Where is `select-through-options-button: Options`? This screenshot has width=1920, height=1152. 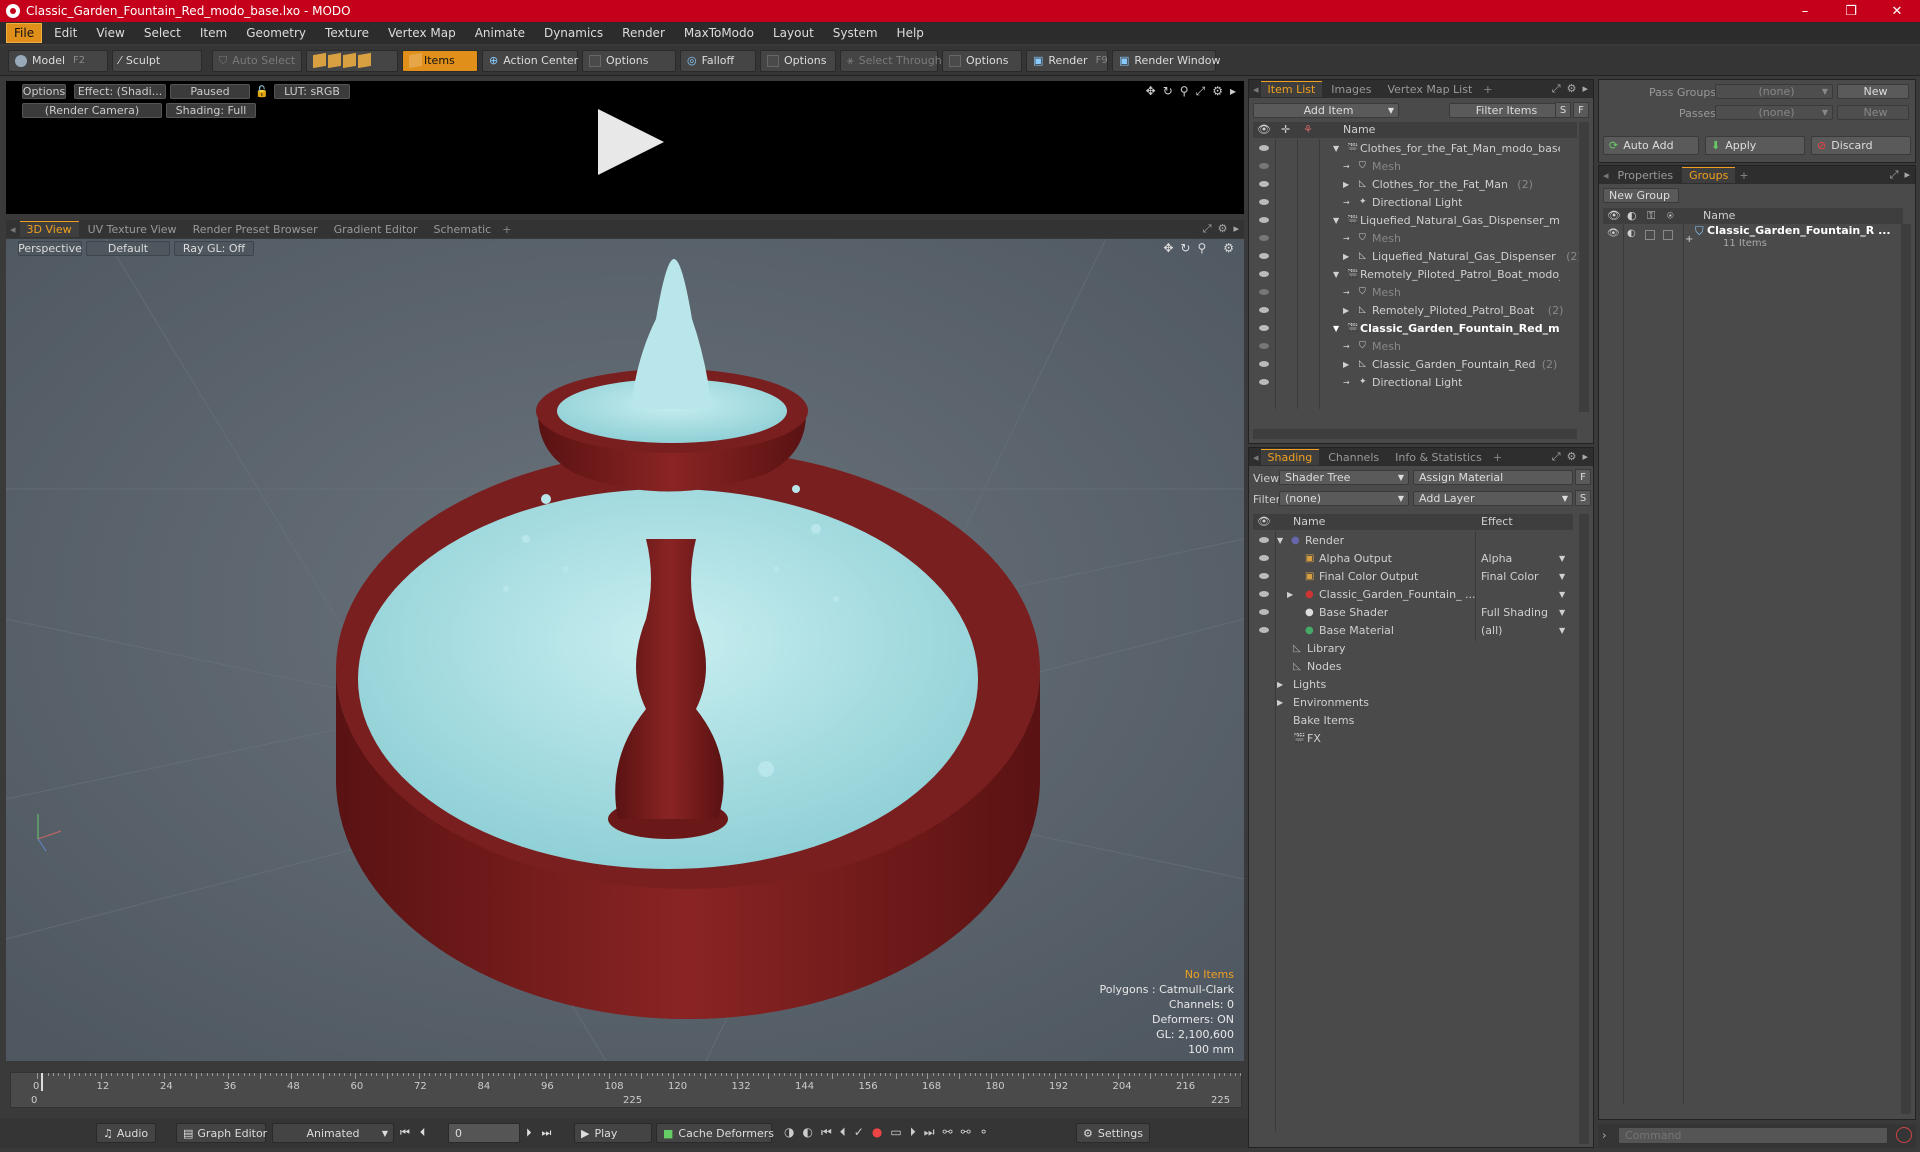 select-through-options-button: Options is located at coordinates (982, 60).